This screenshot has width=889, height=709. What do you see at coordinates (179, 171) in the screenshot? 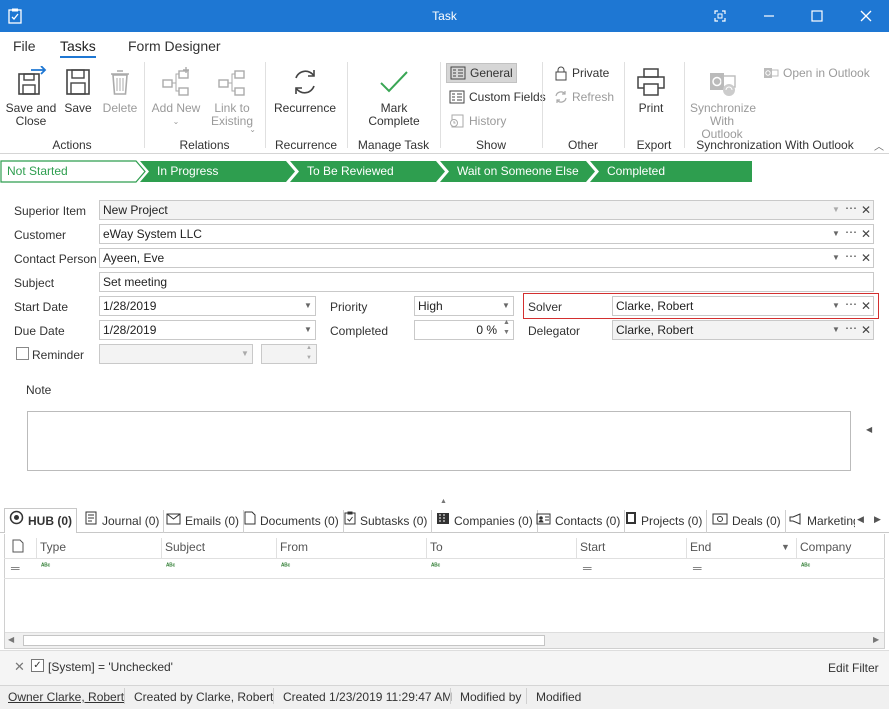
I see `stage-in-progress: In Progress` at bounding box center [179, 171].